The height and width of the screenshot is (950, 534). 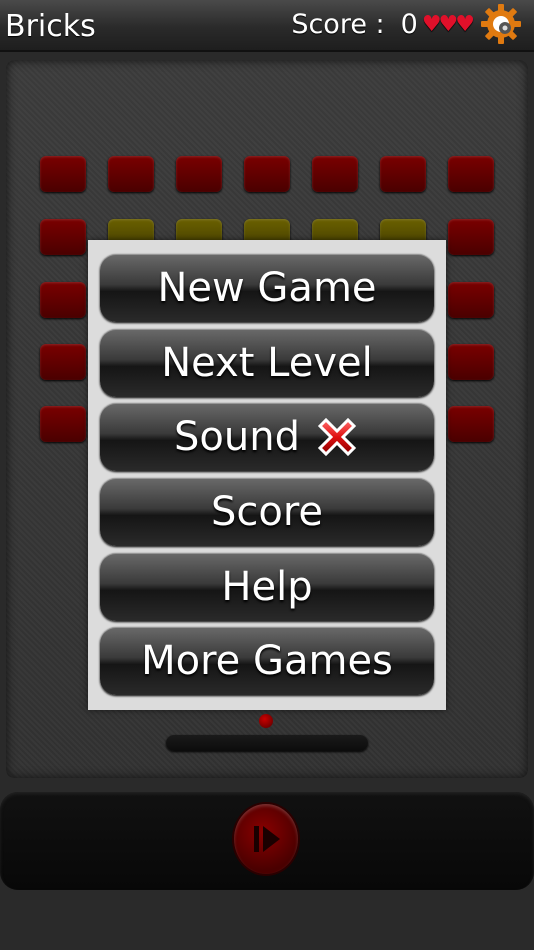 I want to click on next-level-label: Next Level, so click(x=267, y=363).